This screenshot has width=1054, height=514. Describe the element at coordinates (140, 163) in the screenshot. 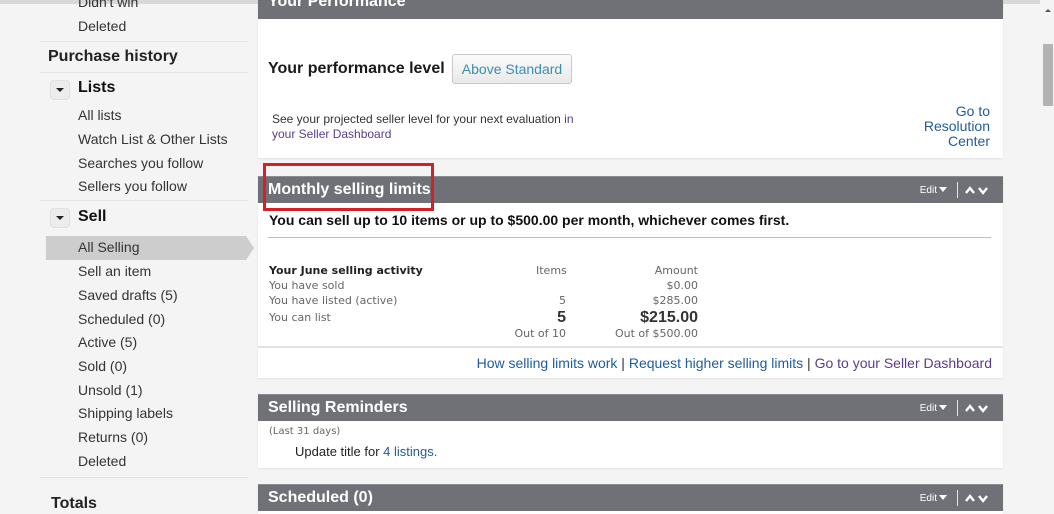

I see `sidebar-item-searches-you-follow: Searches you follow` at that location.